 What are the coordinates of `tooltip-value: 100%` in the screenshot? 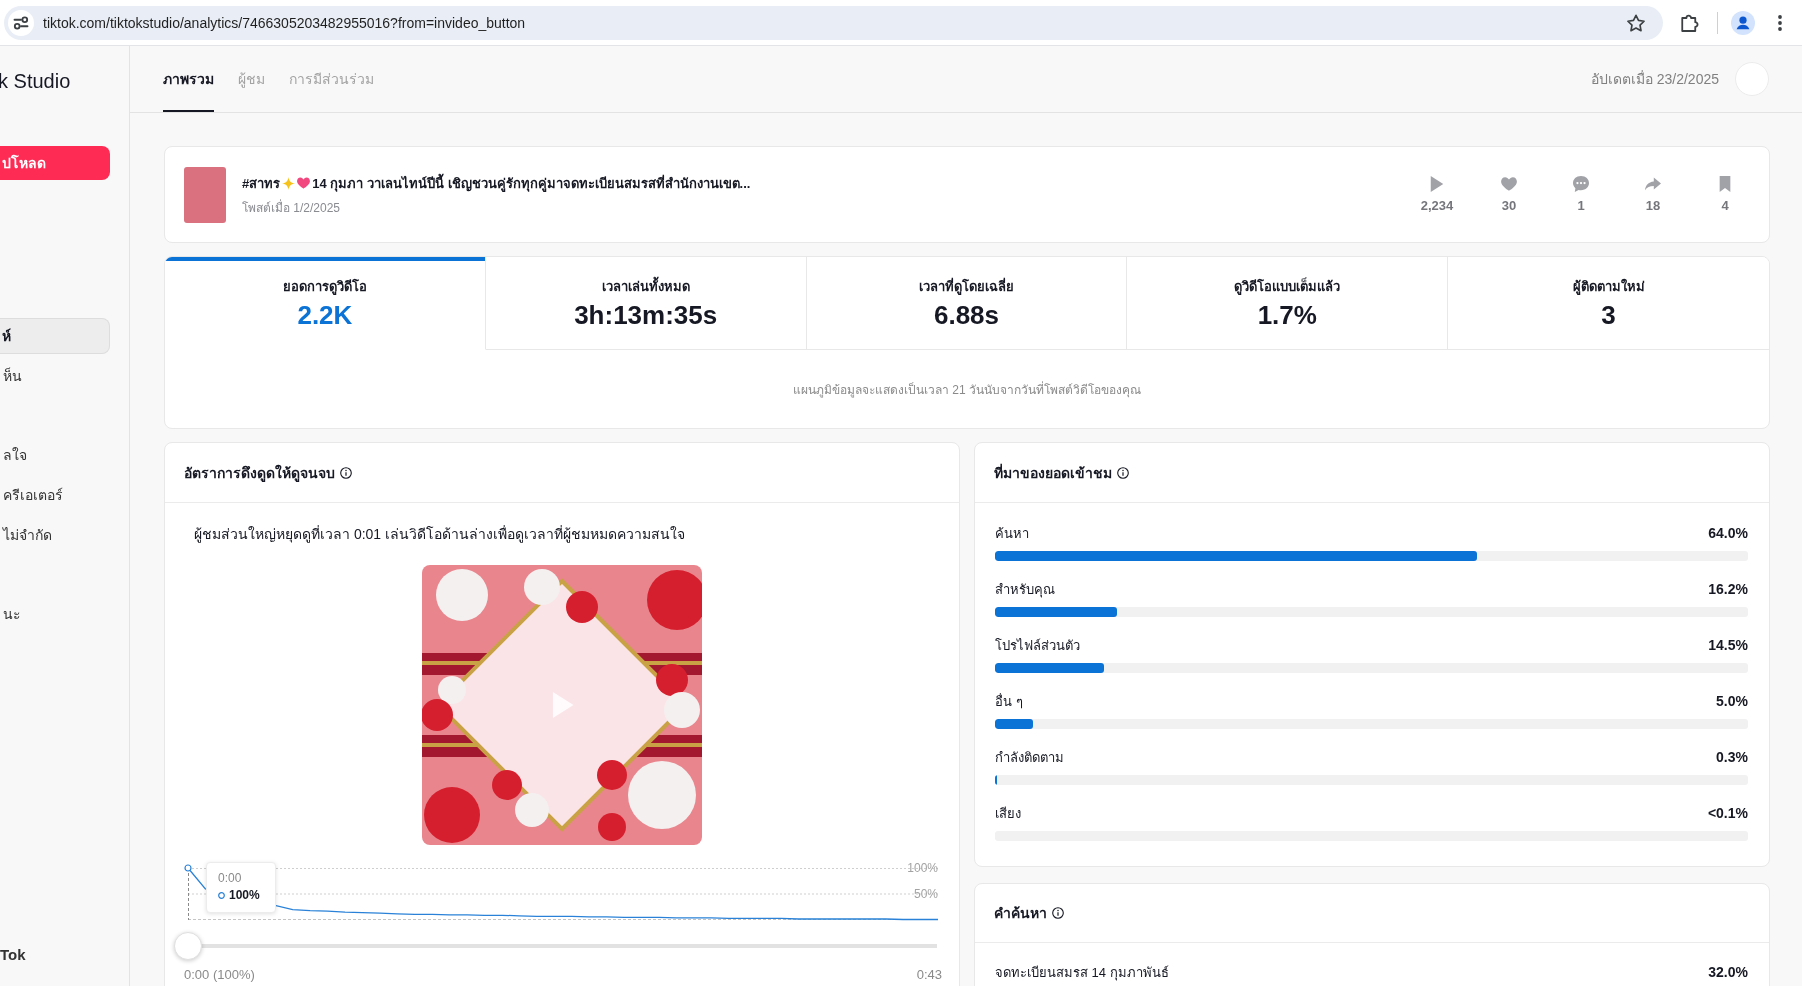 It's located at (244, 895).